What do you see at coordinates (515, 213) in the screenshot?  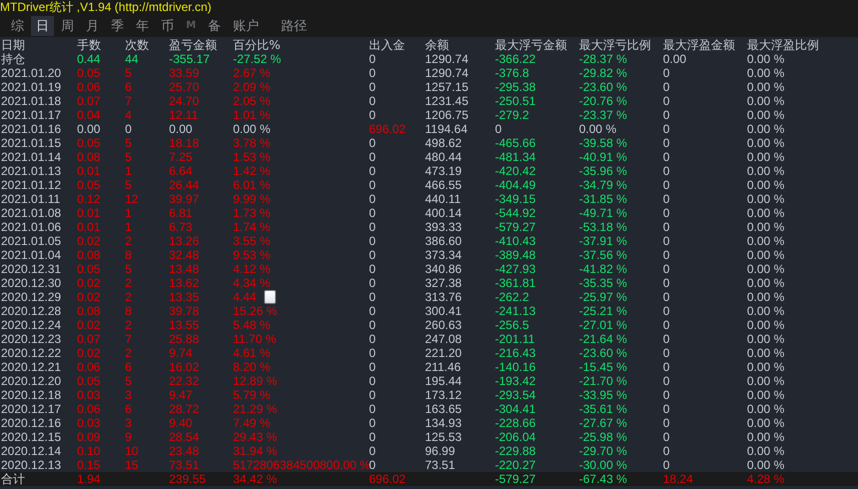 I see `table-cell: -544.92` at bounding box center [515, 213].